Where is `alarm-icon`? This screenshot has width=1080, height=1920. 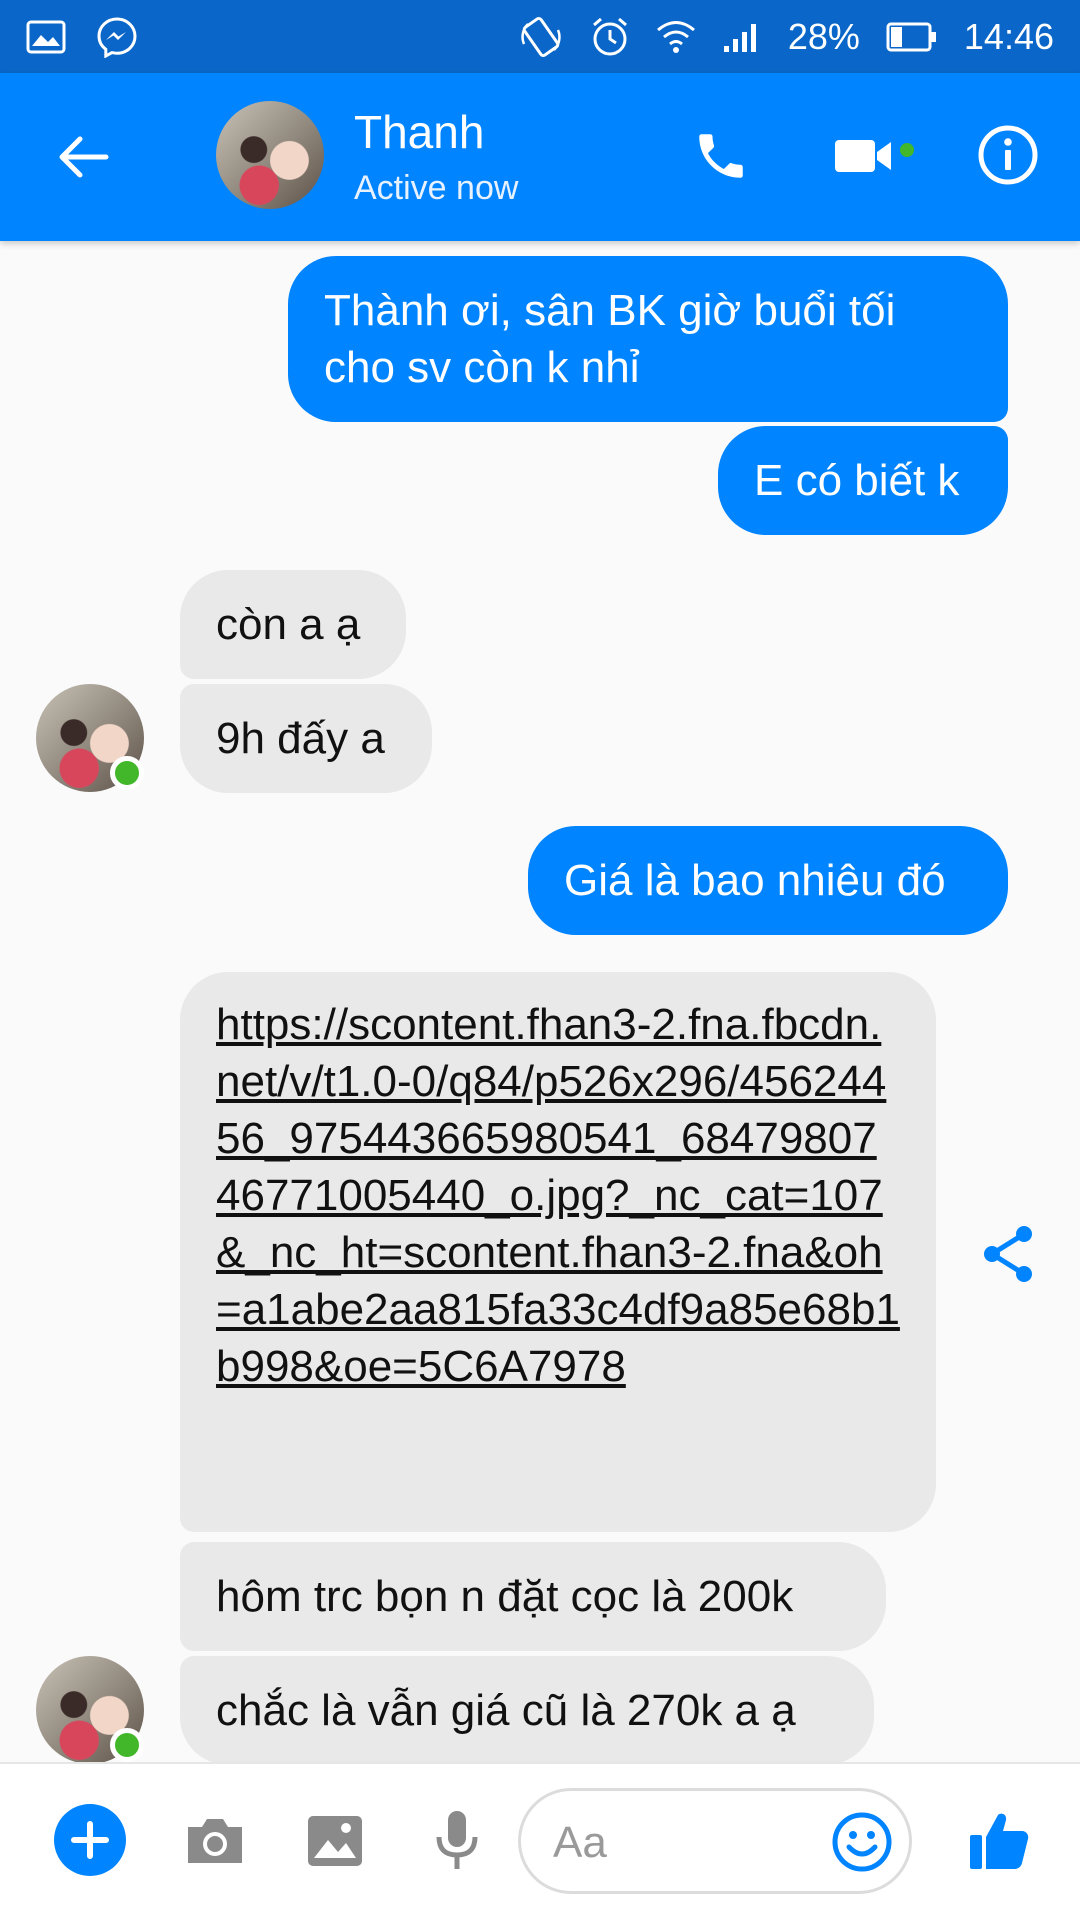
alarm-icon is located at coordinates (610, 37).